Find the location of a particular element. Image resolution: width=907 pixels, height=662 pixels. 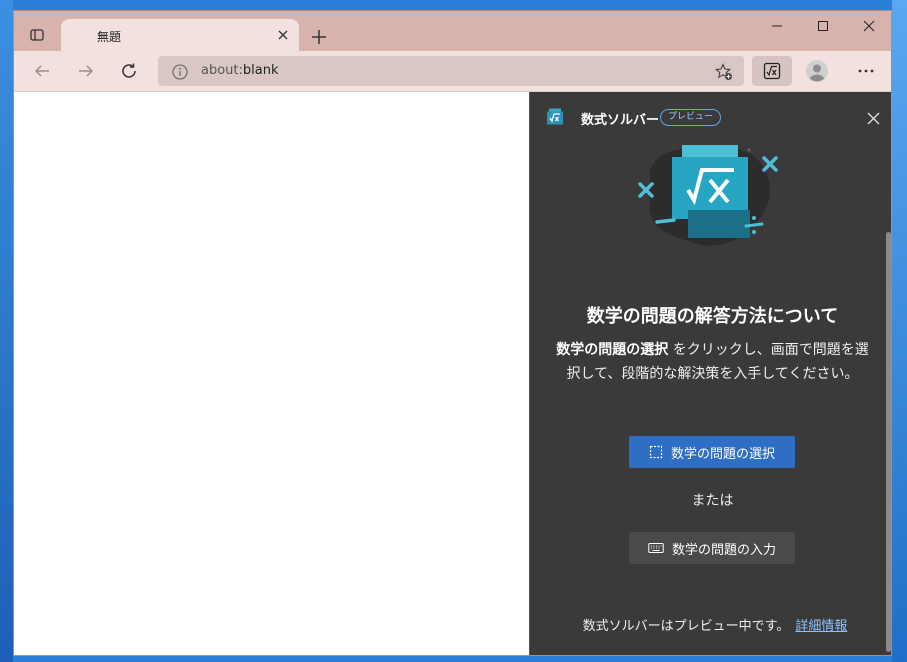

close-window-button is located at coordinates (868, 26).